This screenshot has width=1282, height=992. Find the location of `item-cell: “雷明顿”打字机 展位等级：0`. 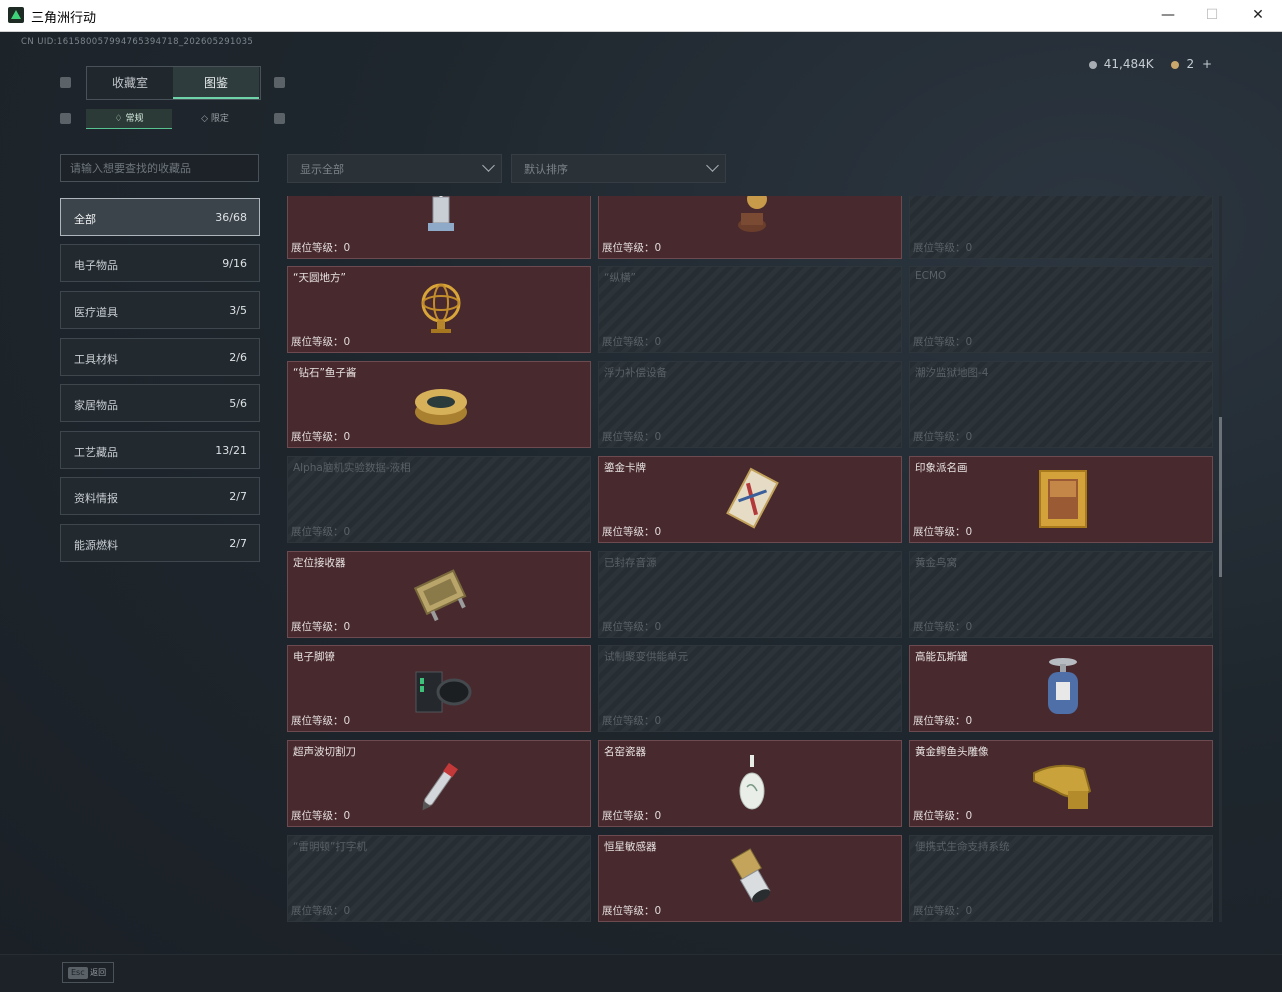

item-cell: “雷明顿”打字机 展位等级：0 is located at coordinates (439, 878).